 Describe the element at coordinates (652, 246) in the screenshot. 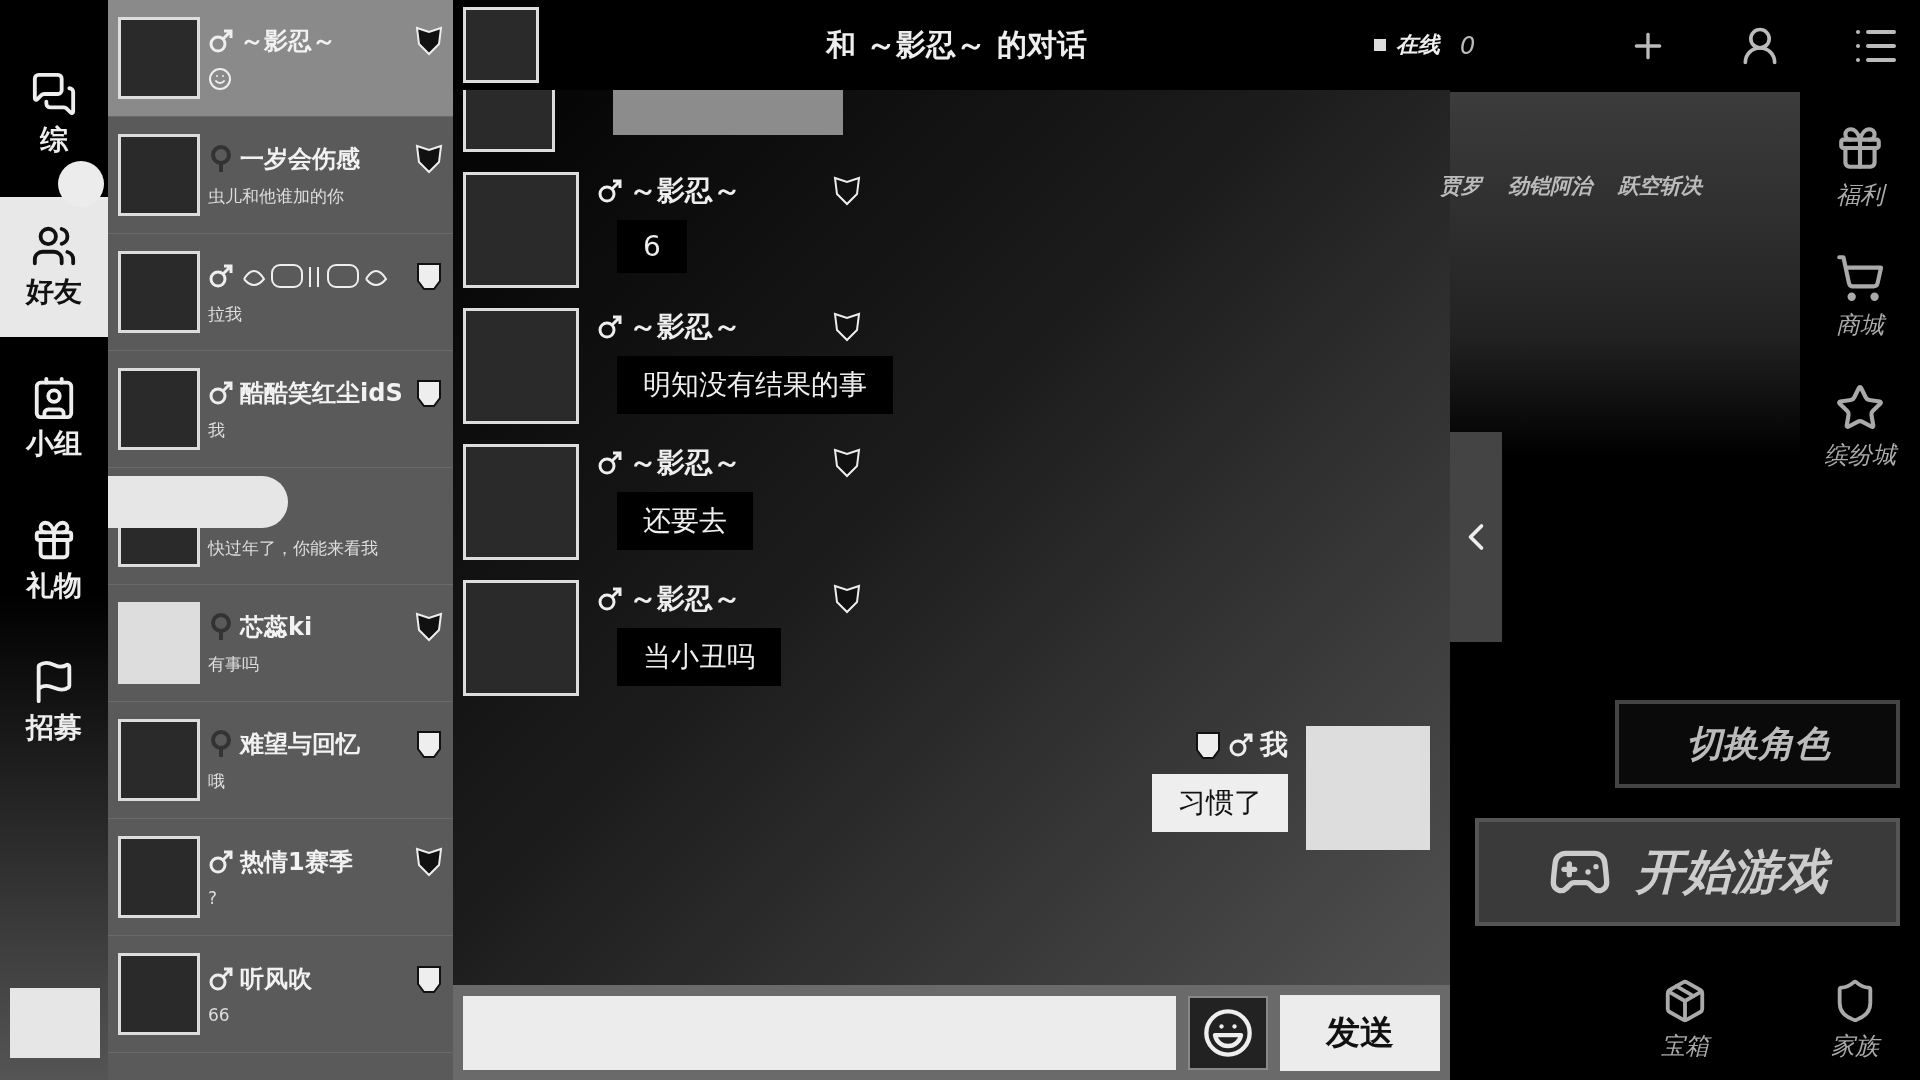

I see `message-bubble: 6` at that location.